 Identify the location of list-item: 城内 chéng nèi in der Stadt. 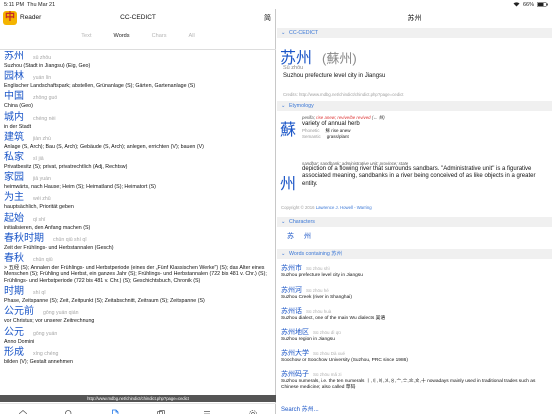
(139, 121).